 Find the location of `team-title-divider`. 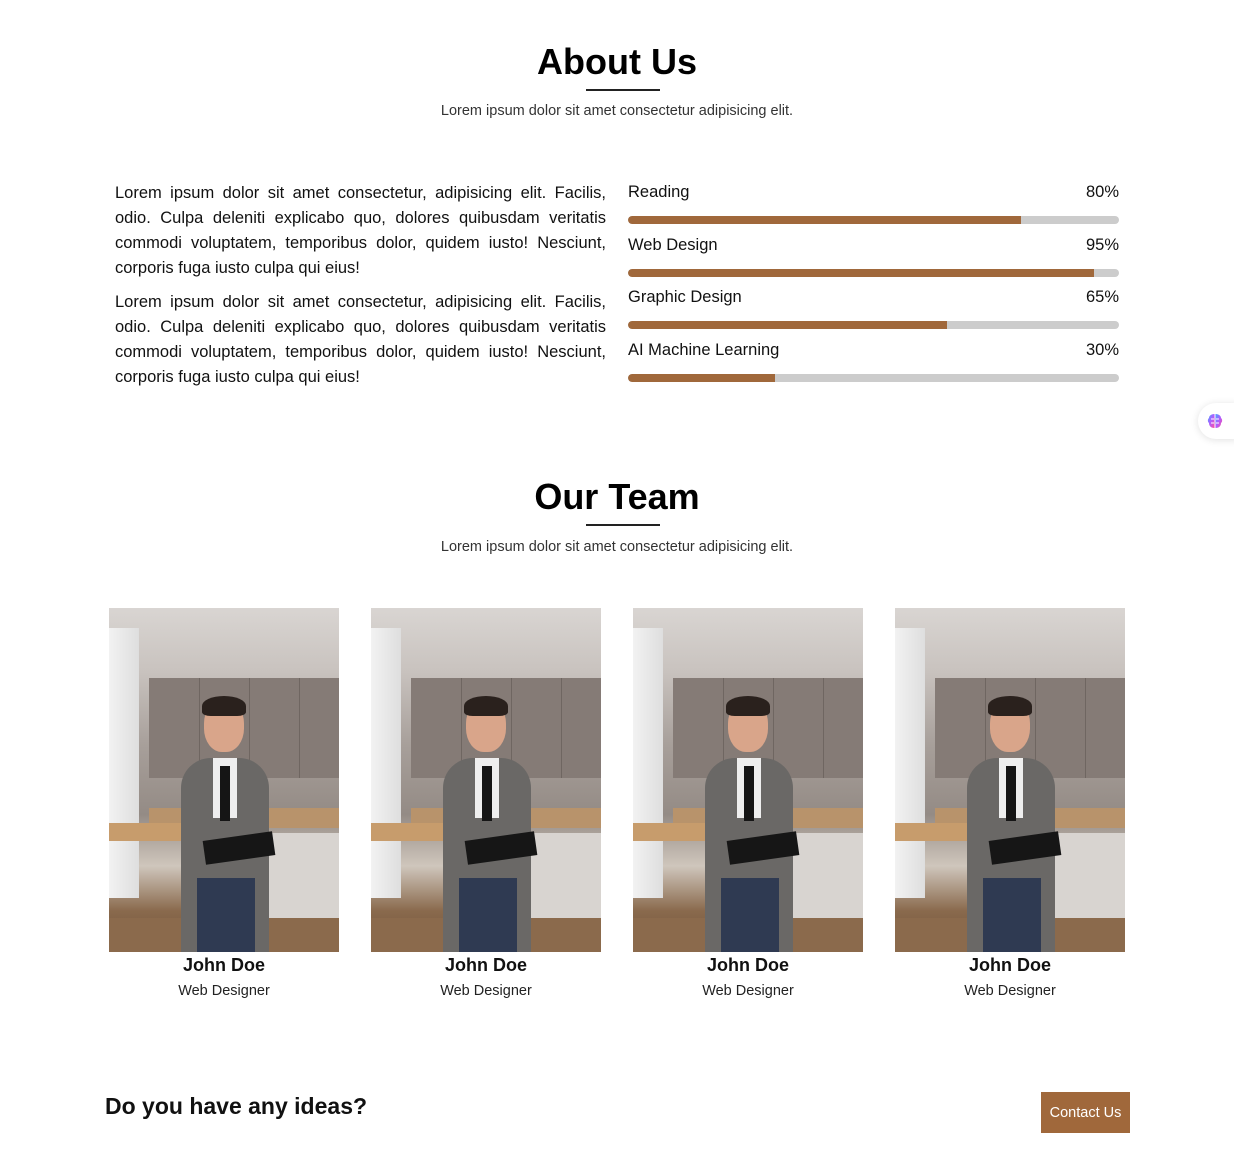

team-title-divider is located at coordinates (623, 525).